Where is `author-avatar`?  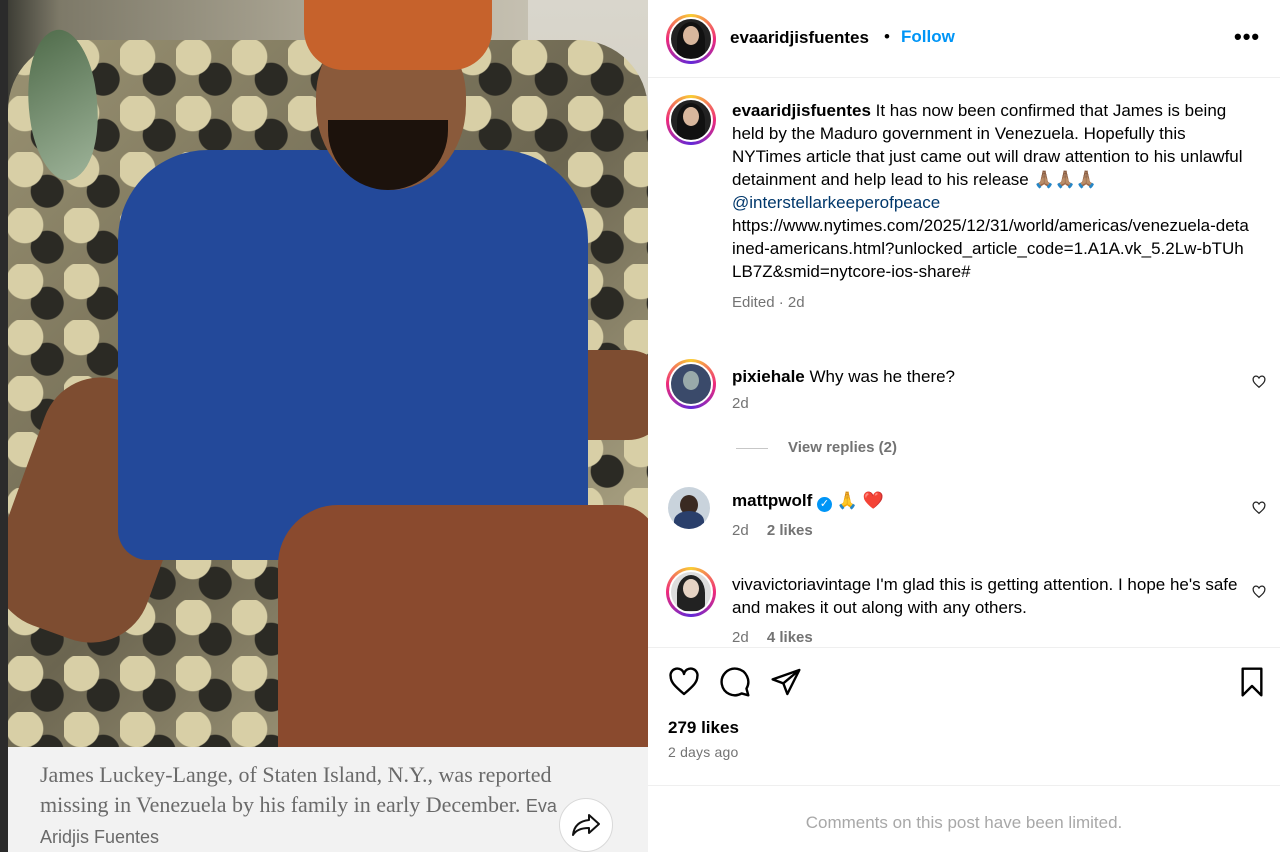
author-avatar is located at coordinates (691, 39).